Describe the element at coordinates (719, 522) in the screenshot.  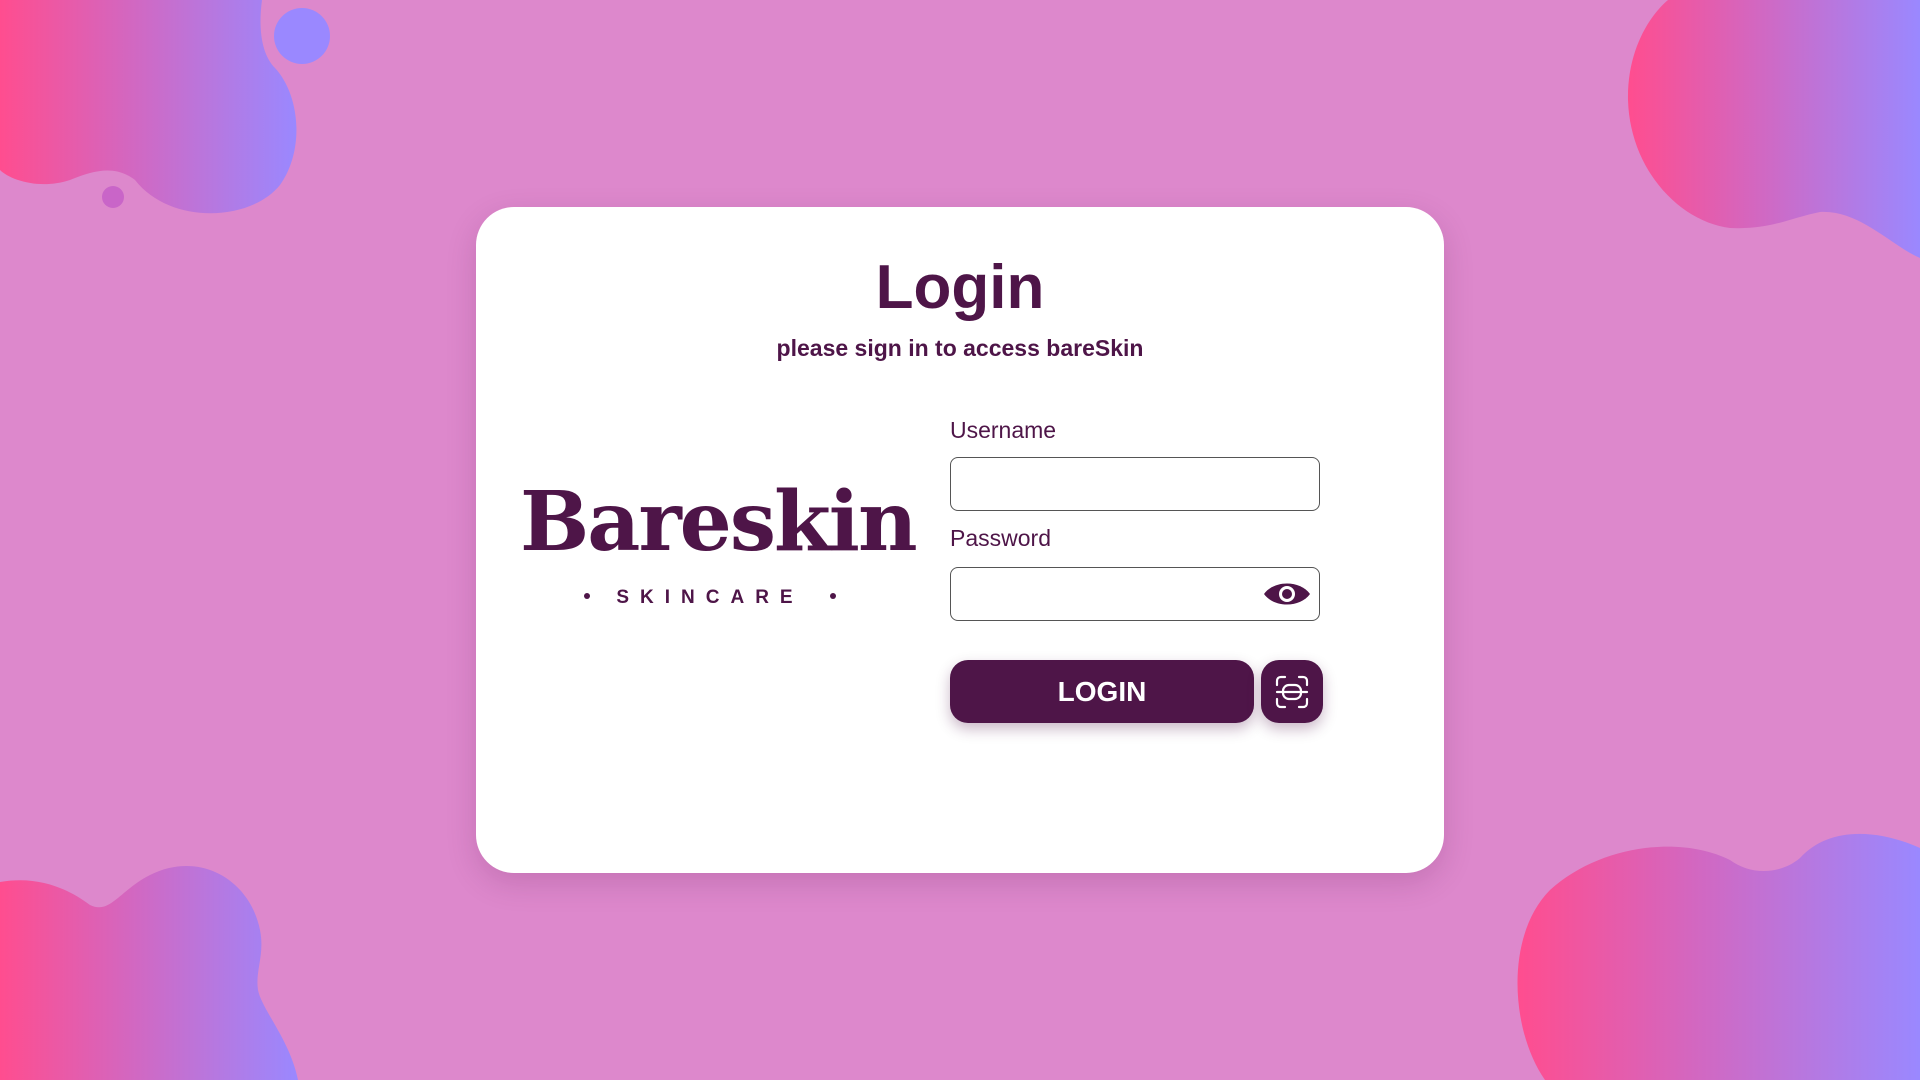
I see `logo-wordmark: Bareskin` at that location.